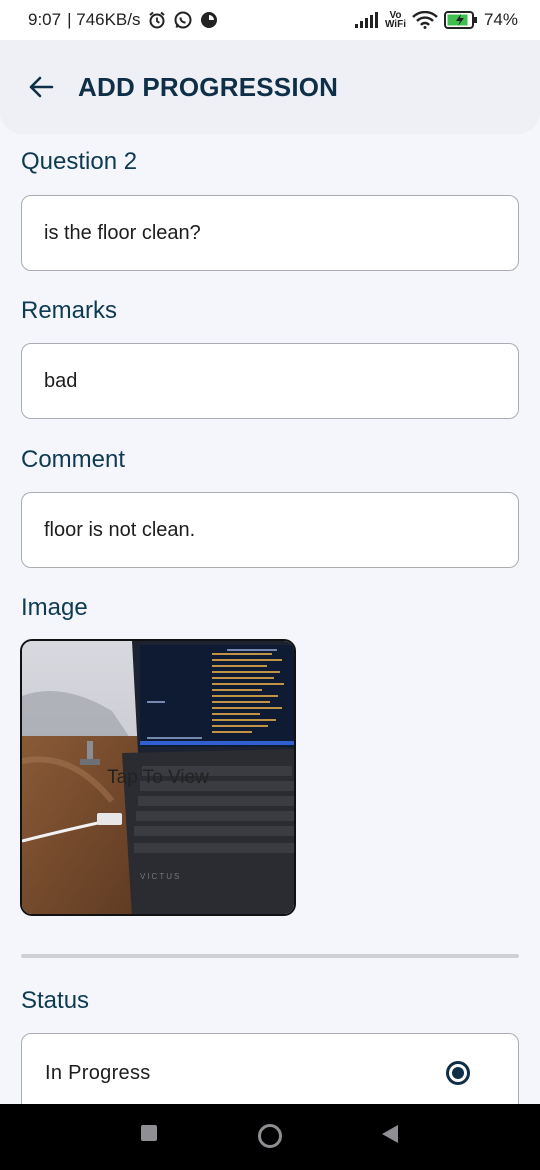 This screenshot has width=540, height=1170. I want to click on status-right: Vo WiFi 74%, so click(436, 20).